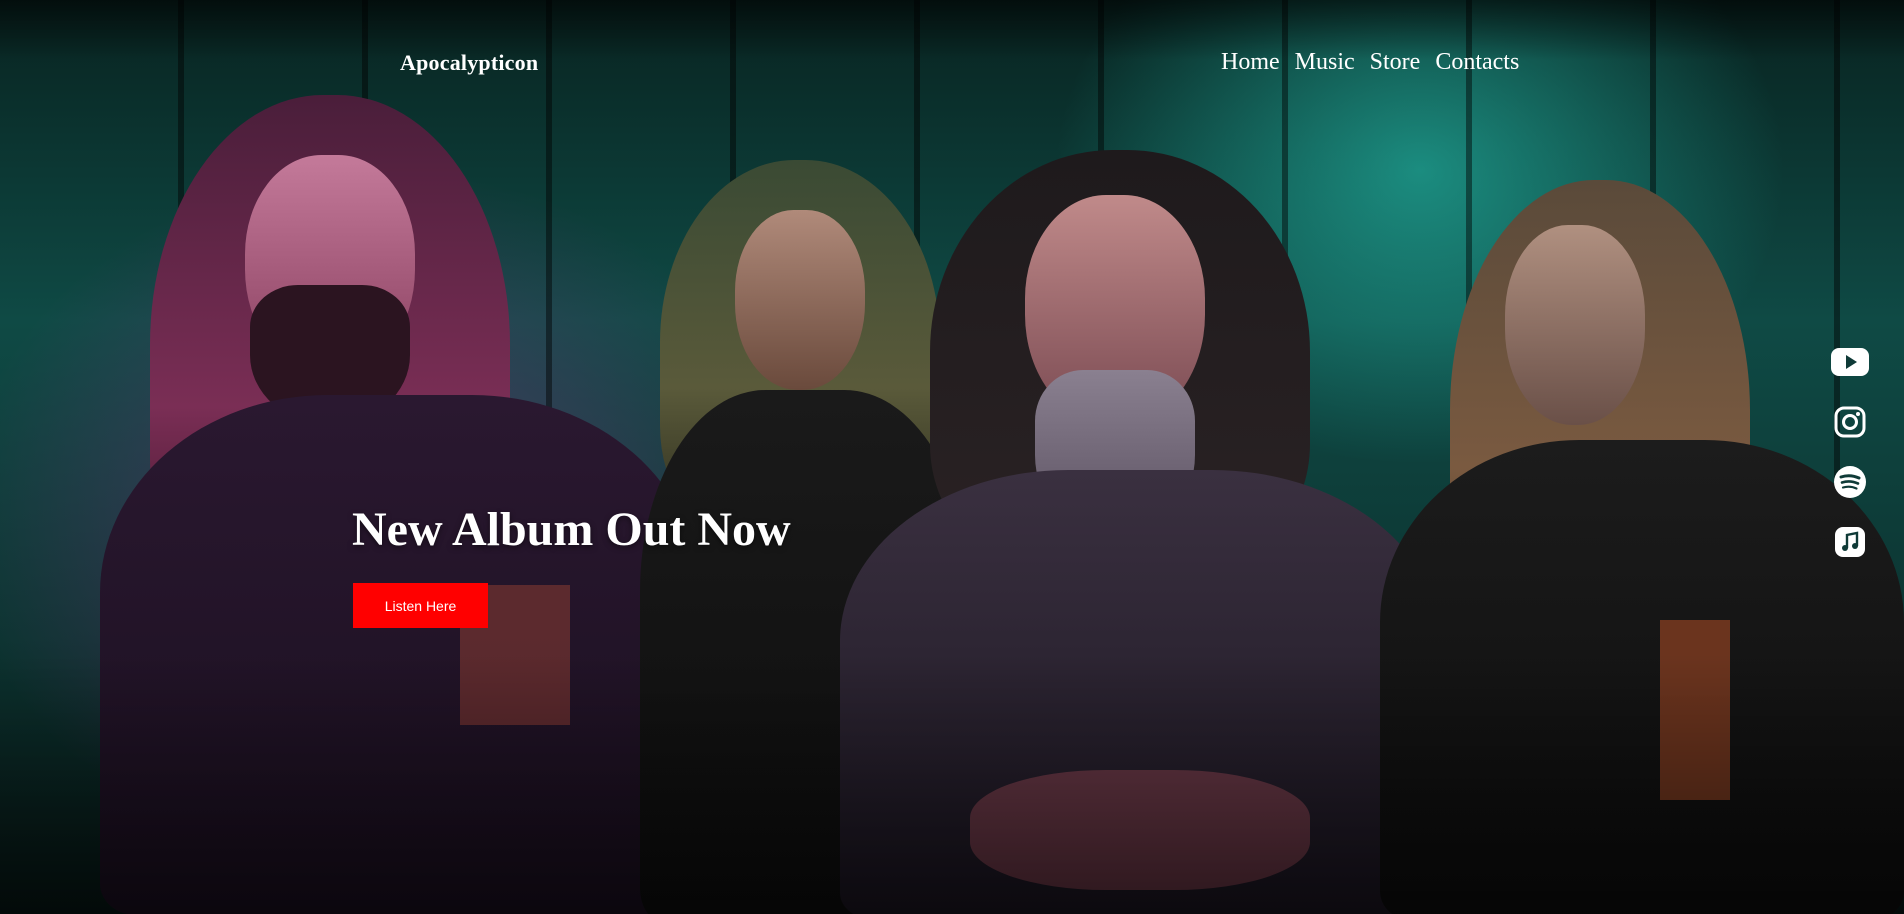 Image resolution: width=1904 pixels, height=914 pixels. I want to click on nav-item-store: Store, so click(1395, 62).